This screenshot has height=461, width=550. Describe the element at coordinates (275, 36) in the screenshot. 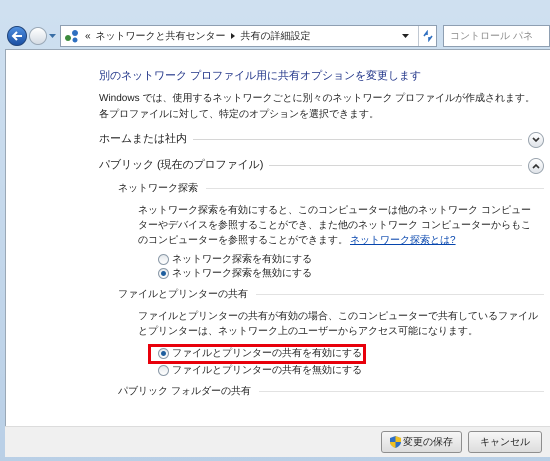

I see `breadcrumb-item: 共有の詳細設定` at that location.